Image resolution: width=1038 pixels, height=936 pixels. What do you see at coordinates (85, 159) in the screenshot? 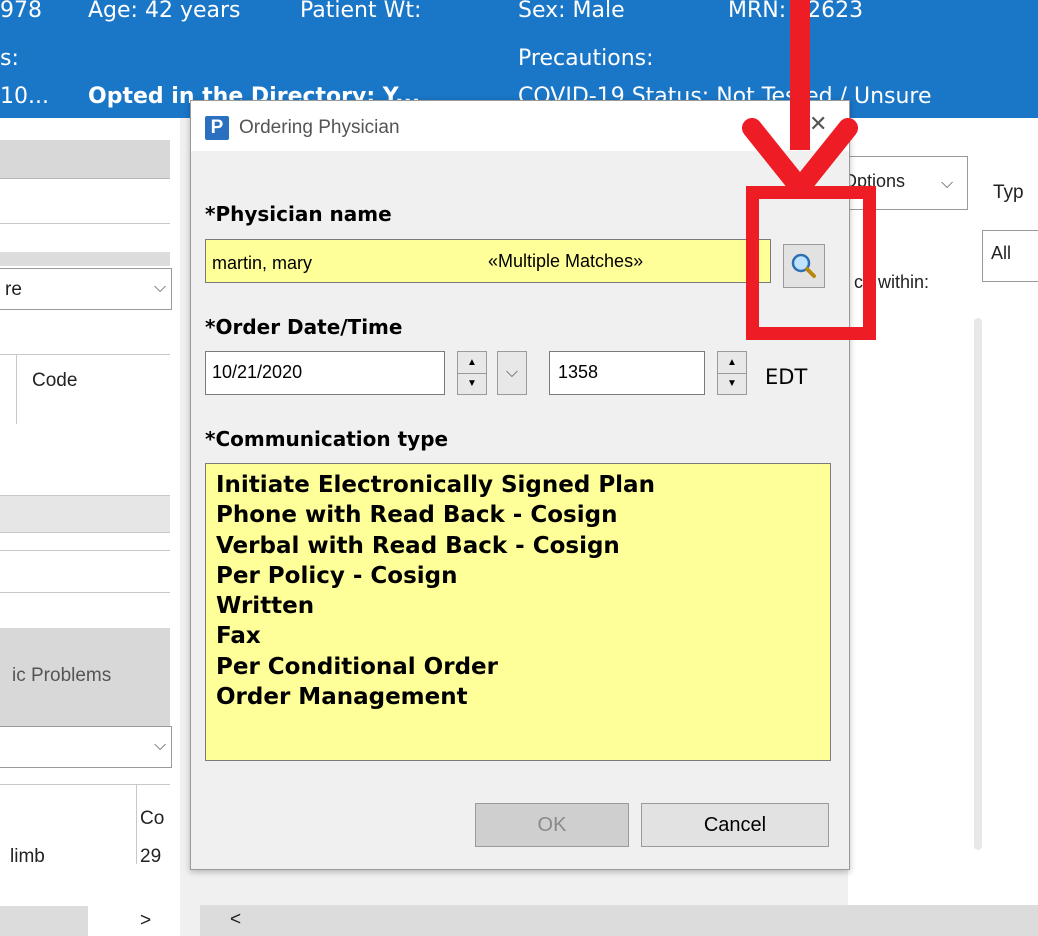
I see `left-panel-header` at bounding box center [85, 159].